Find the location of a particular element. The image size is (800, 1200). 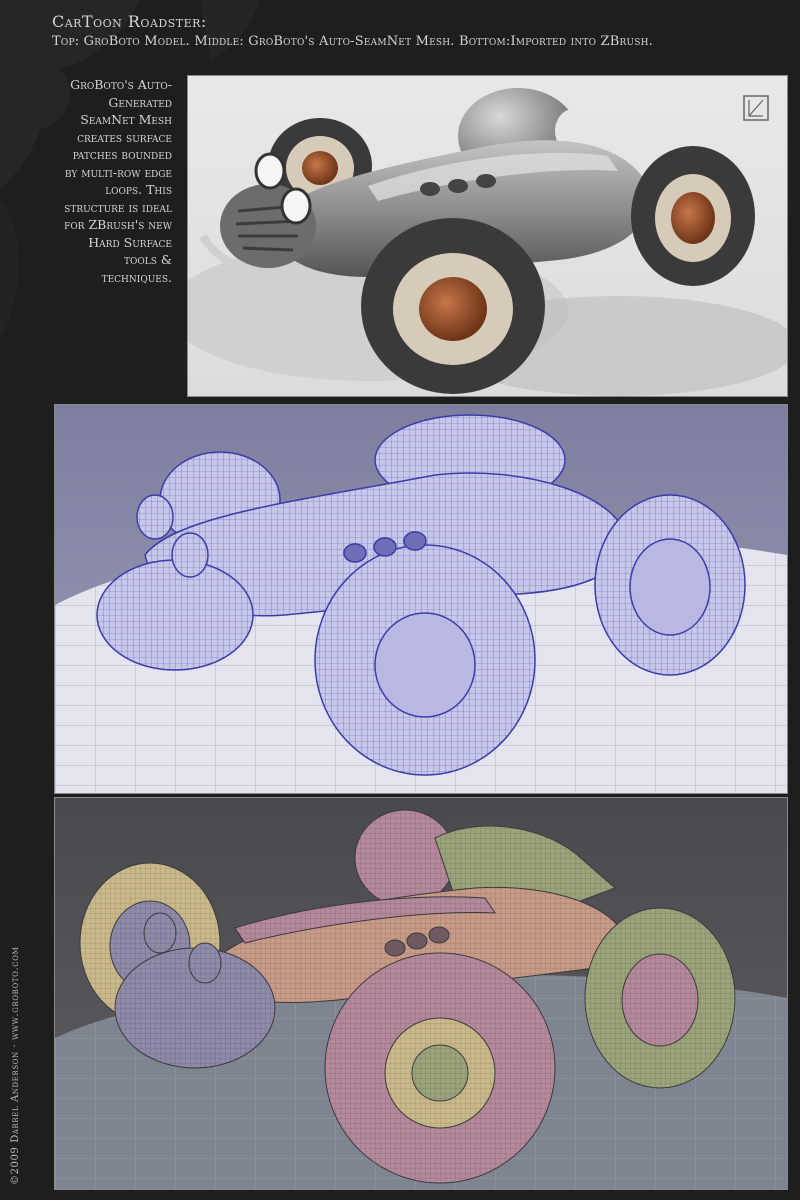

description-line: creates surface is located at coordinates (124, 137).